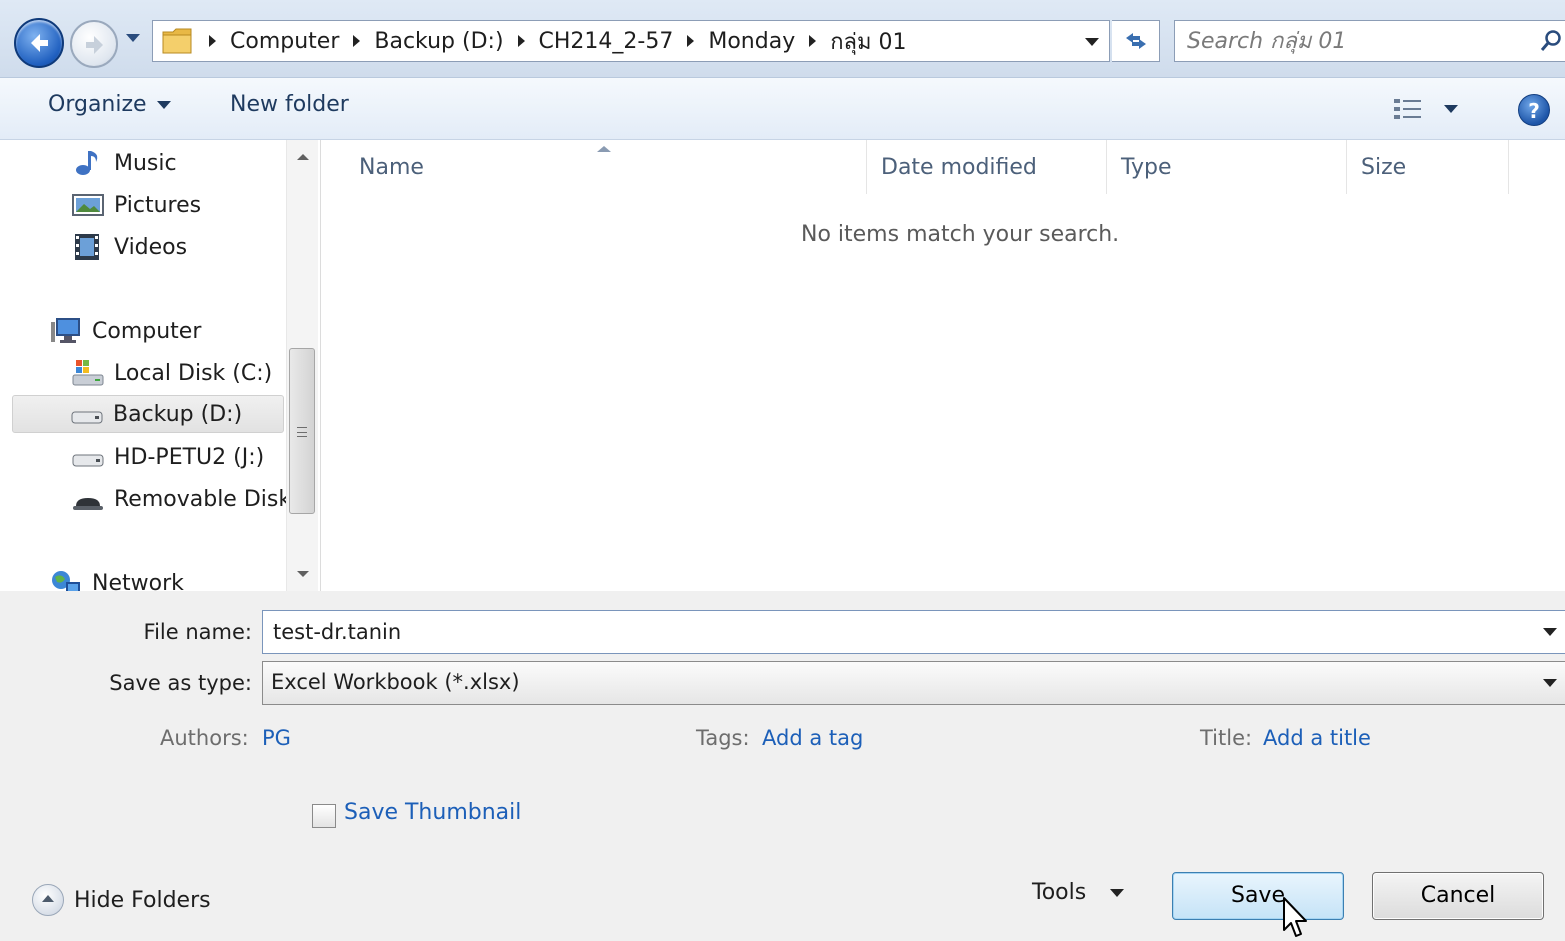  I want to click on arrow-right-icon, so click(94, 45).